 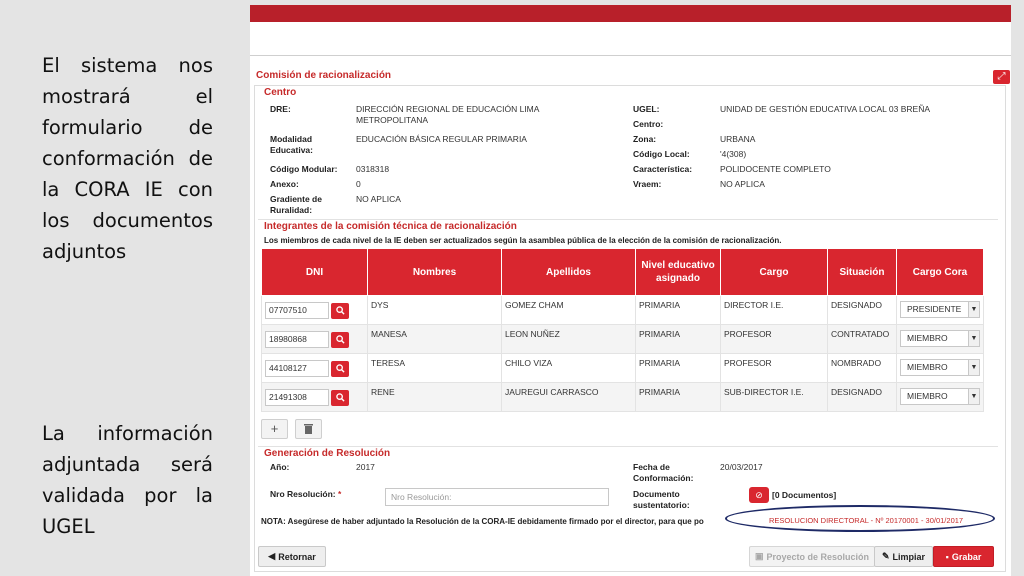 What do you see at coordinates (434, 310) in the screenshot?
I see `cell-nombres: DYS` at bounding box center [434, 310].